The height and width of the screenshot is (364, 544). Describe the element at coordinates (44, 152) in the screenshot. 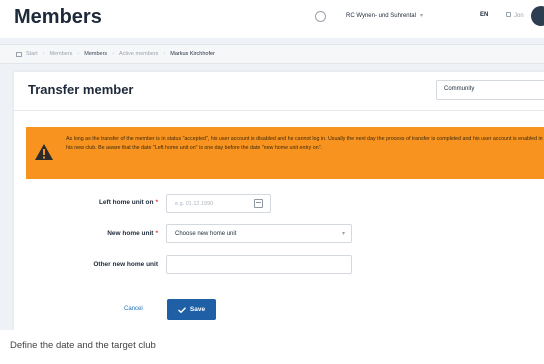

I see `warning-icon` at that location.